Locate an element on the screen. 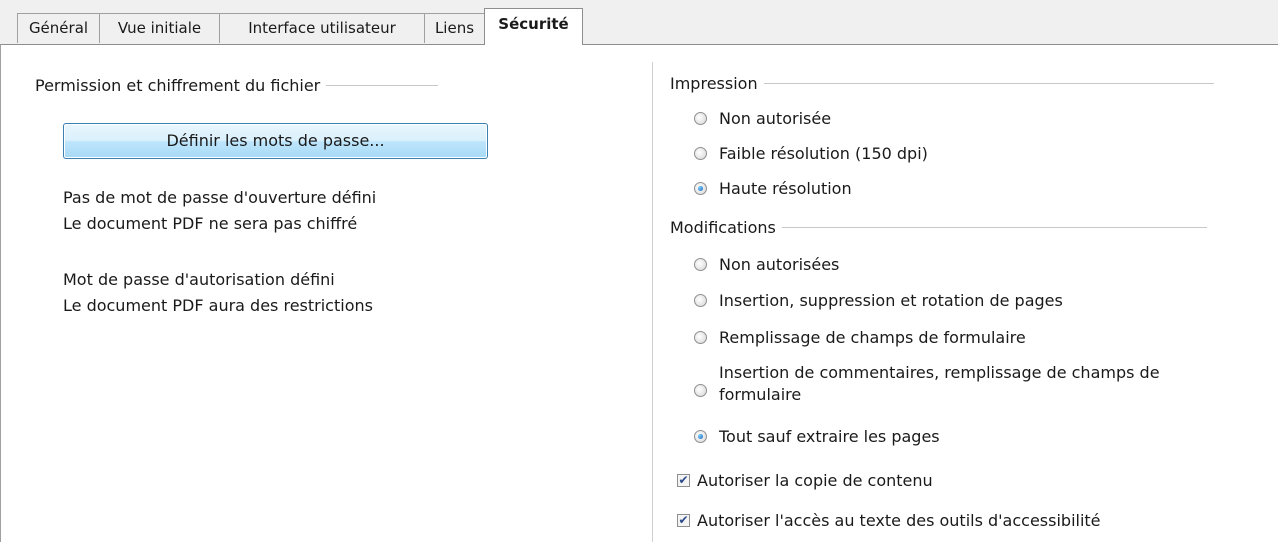  tab-initial-view: Vue initiale is located at coordinates (159, 28).